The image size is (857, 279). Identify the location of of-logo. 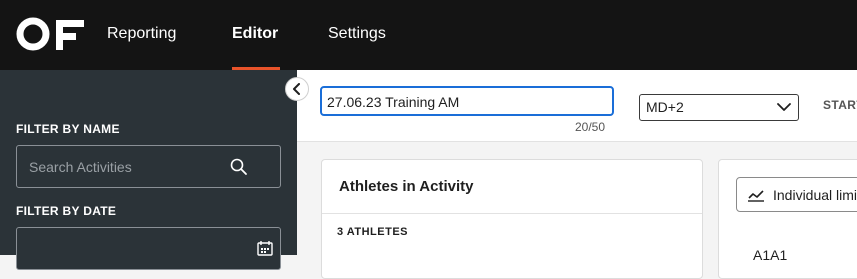
(51, 34).